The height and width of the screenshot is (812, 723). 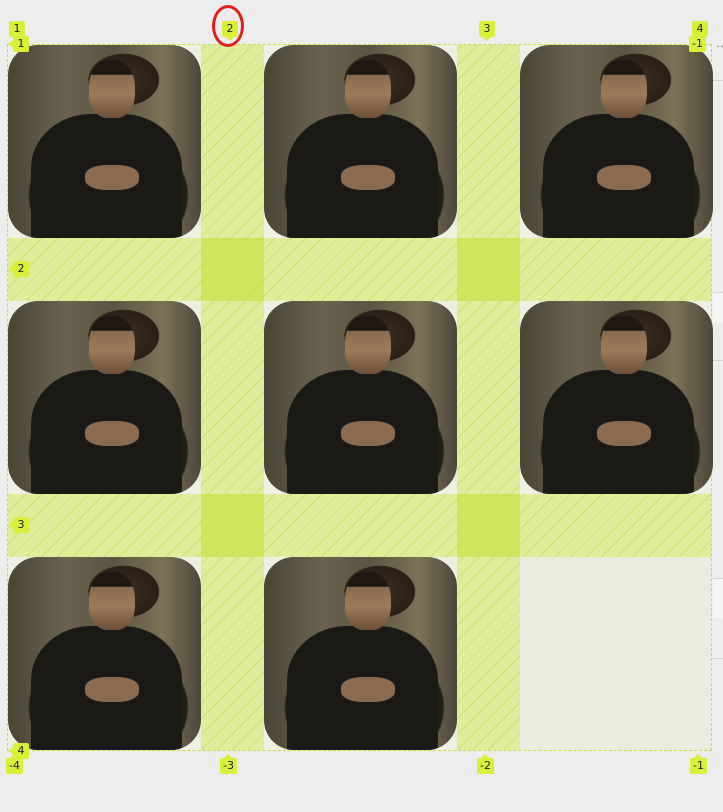 I want to click on column-line-number: 3, so click(x=487, y=31).